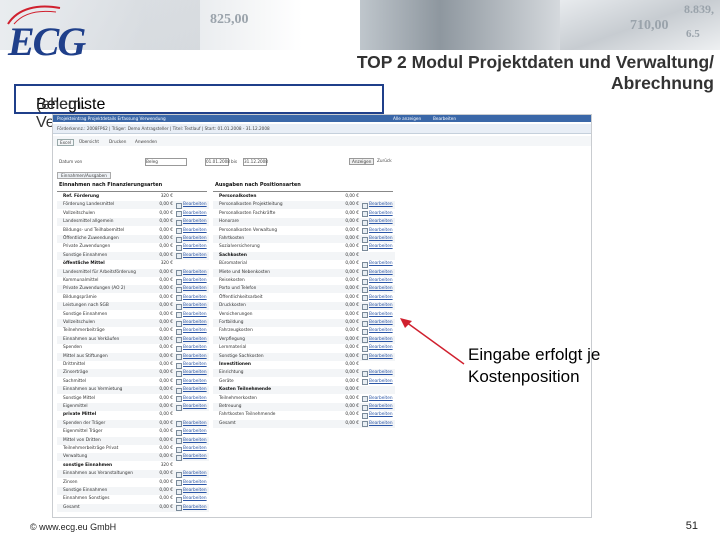 The height and width of the screenshot is (540, 720). I want to click on tab-income-expenses: Einnahmen/Ausgaben, so click(84, 175).